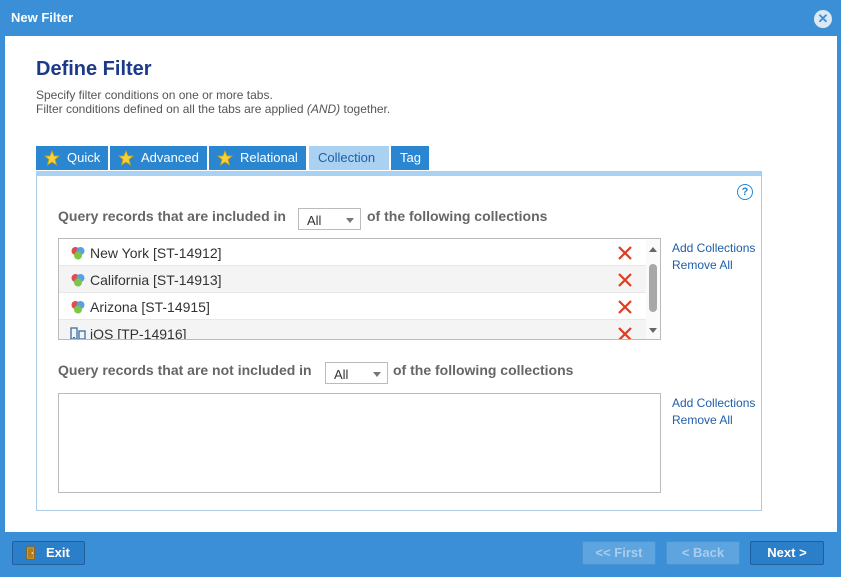  What do you see at coordinates (702, 420) in the screenshot?
I see `remove-all-excluded-link: Remove All` at bounding box center [702, 420].